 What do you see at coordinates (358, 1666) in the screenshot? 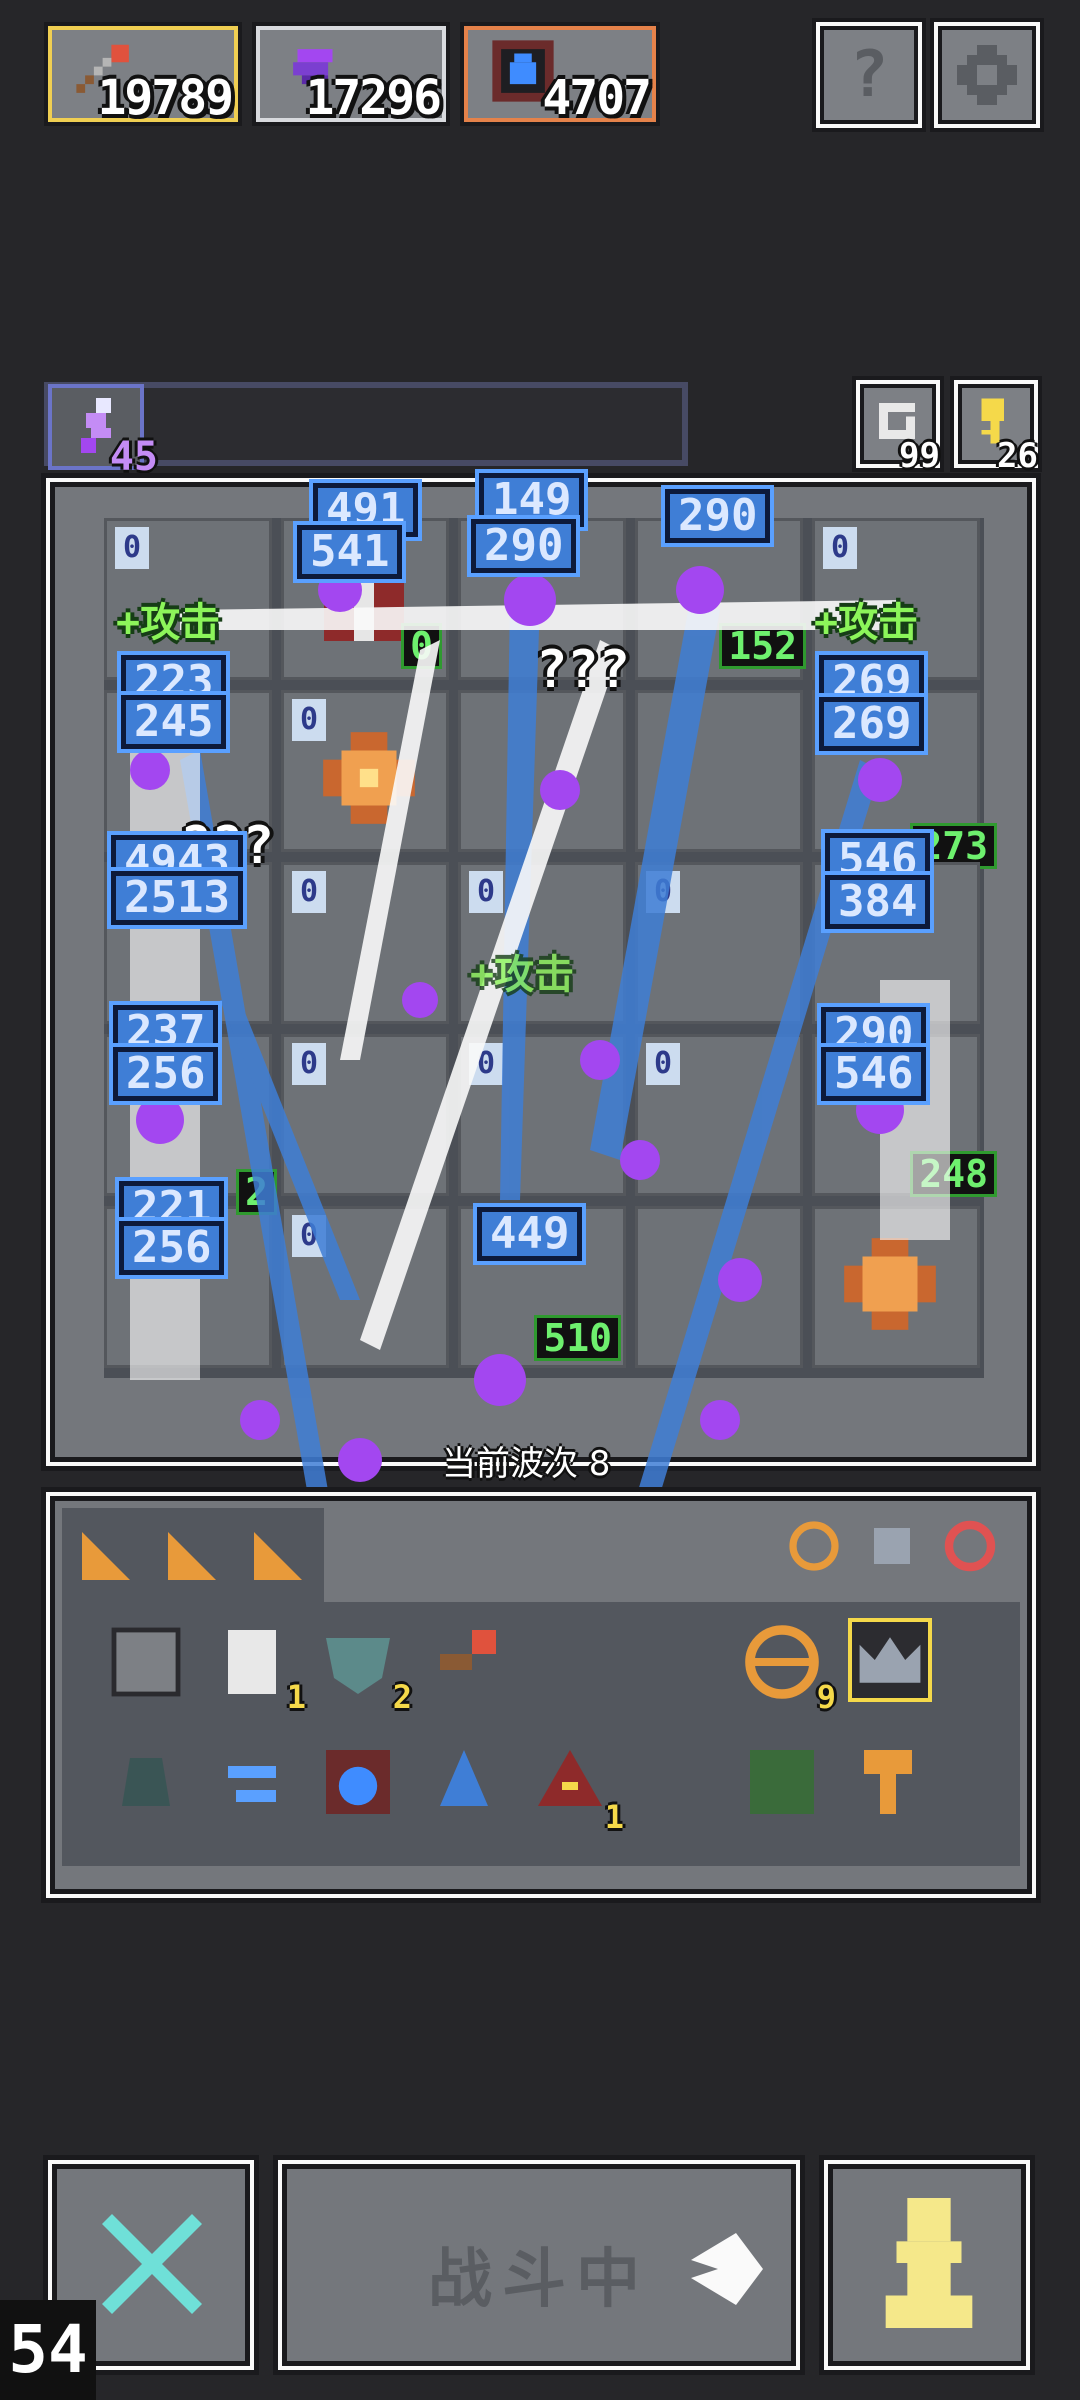
I see `heart-shield-icon` at bounding box center [358, 1666].